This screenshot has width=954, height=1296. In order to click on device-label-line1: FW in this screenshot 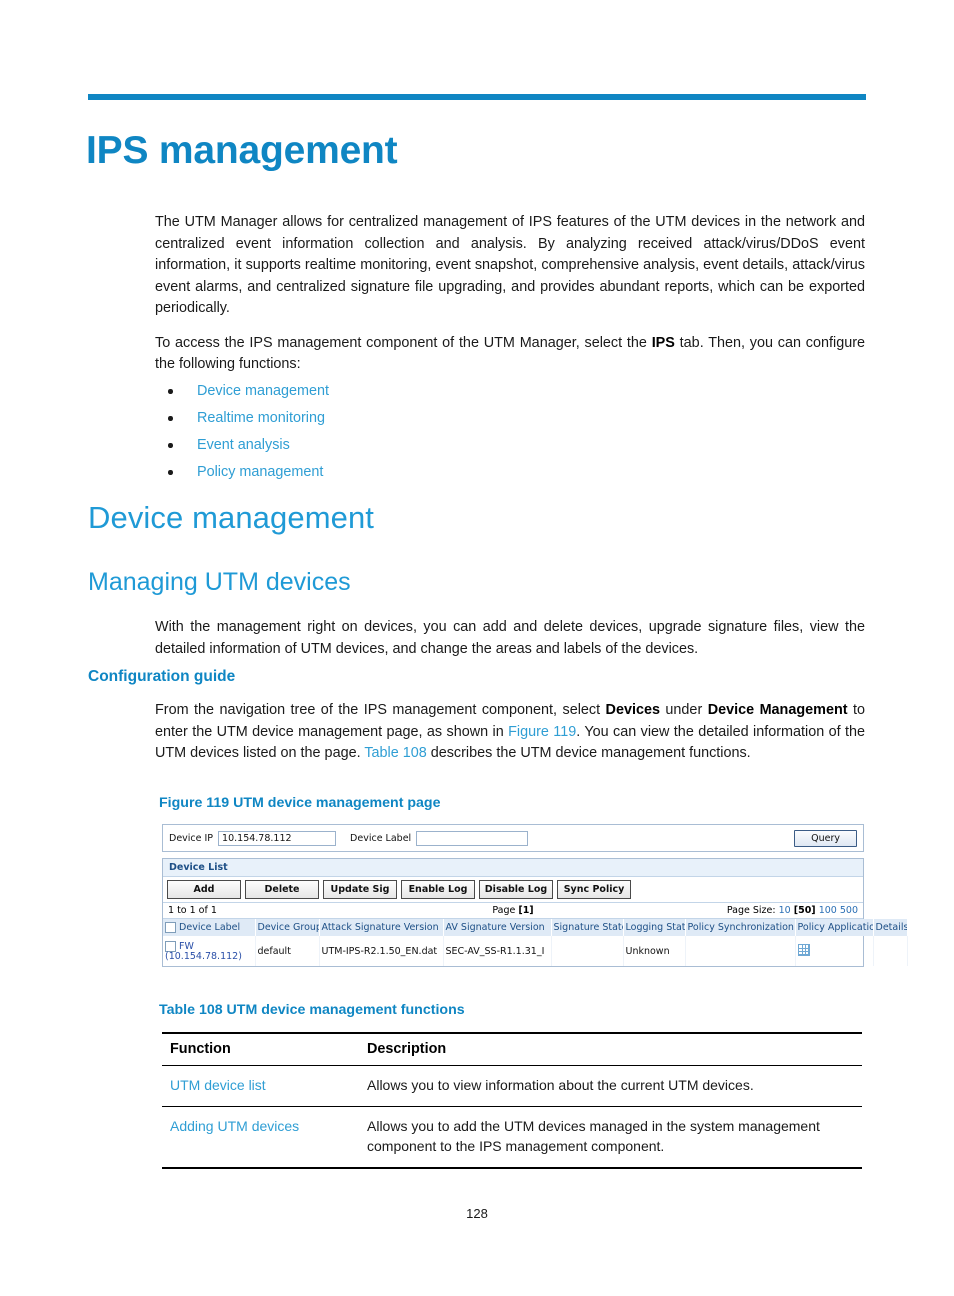, I will do `click(186, 946)`.